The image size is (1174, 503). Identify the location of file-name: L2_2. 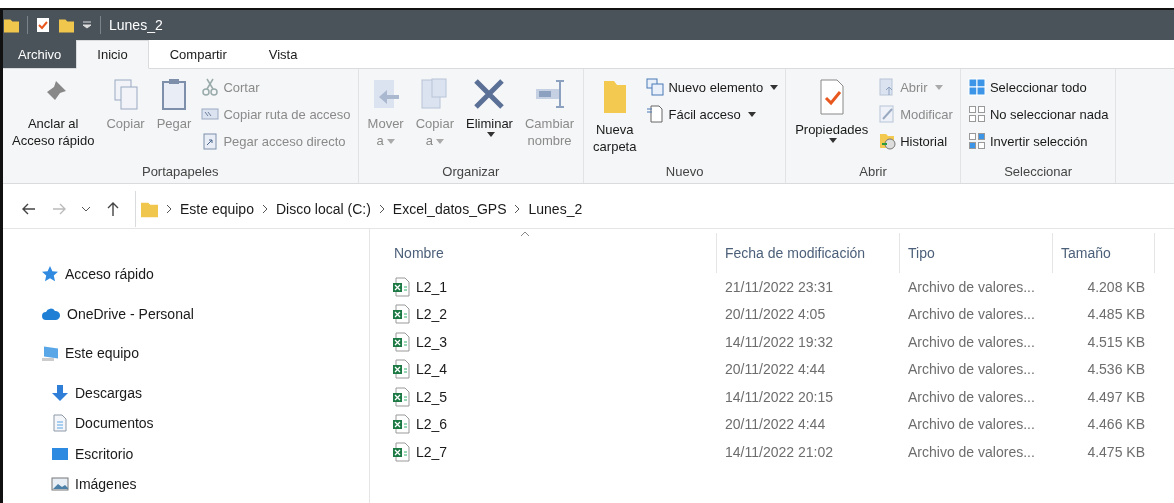
(543, 314).